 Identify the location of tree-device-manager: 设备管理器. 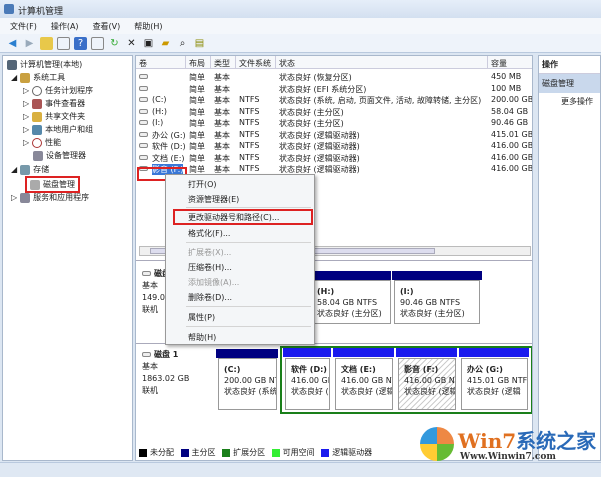
(59, 155).